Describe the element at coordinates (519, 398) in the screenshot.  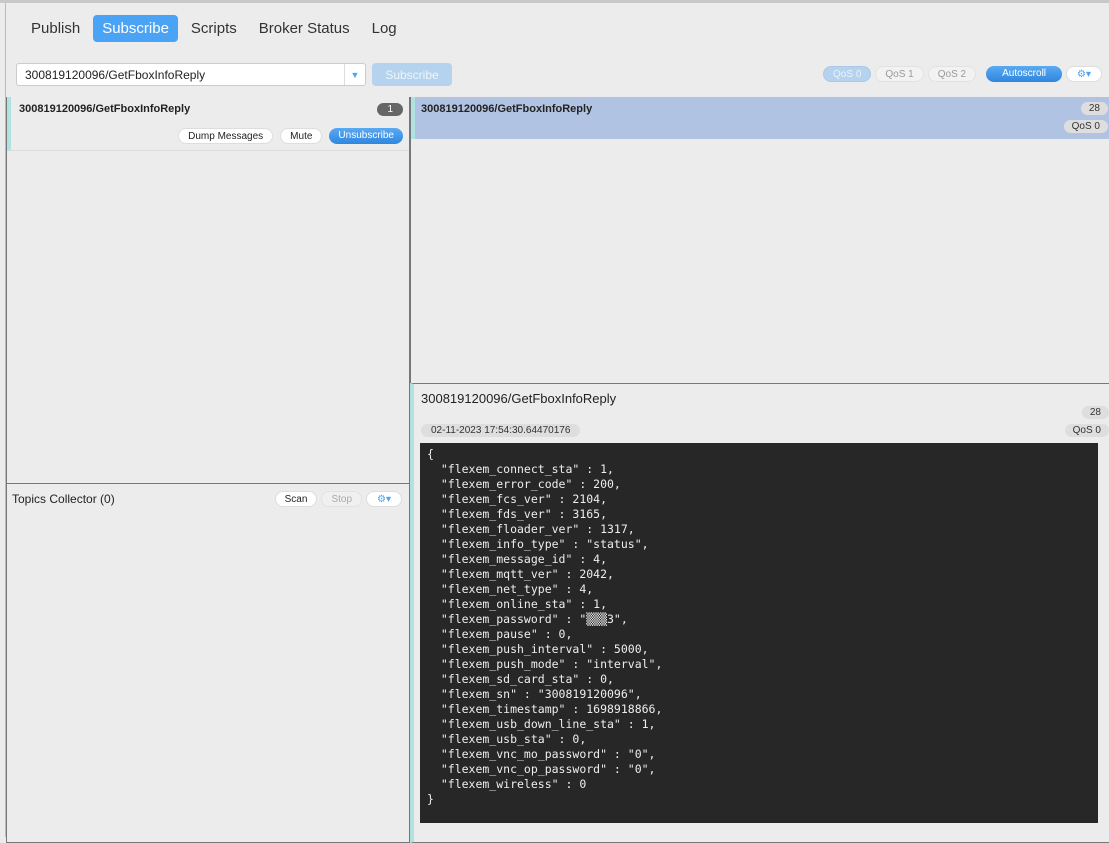
I see `detail-topic: 300819120096/GetFboxInfoReply` at that location.